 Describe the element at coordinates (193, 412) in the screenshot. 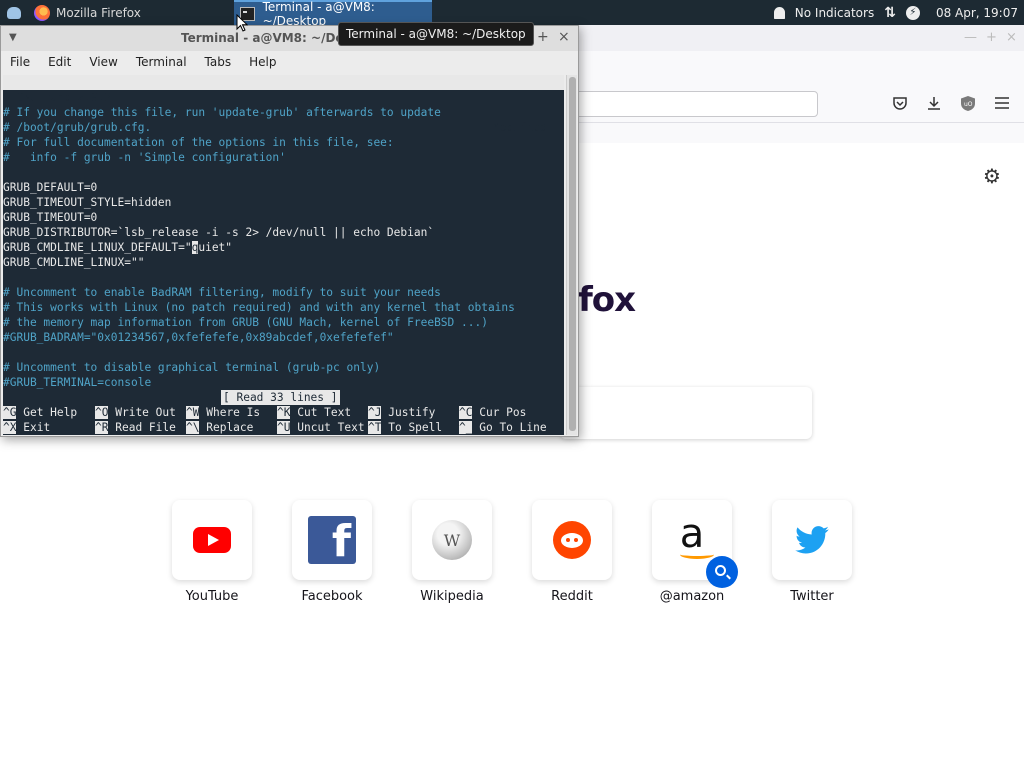

I see `shortcut-key: ^W` at that location.